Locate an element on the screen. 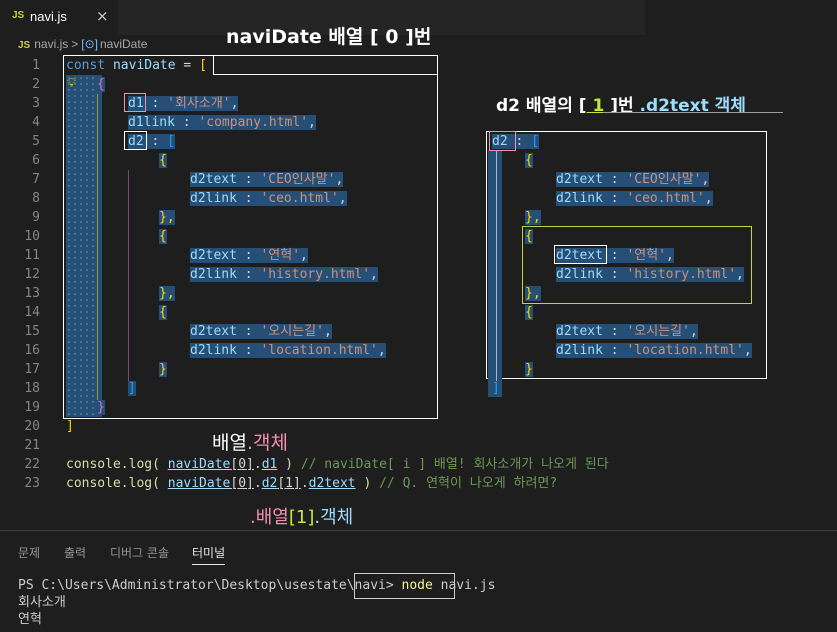 This screenshot has height=632, width=837. line-number: 5 is located at coordinates (36, 141).